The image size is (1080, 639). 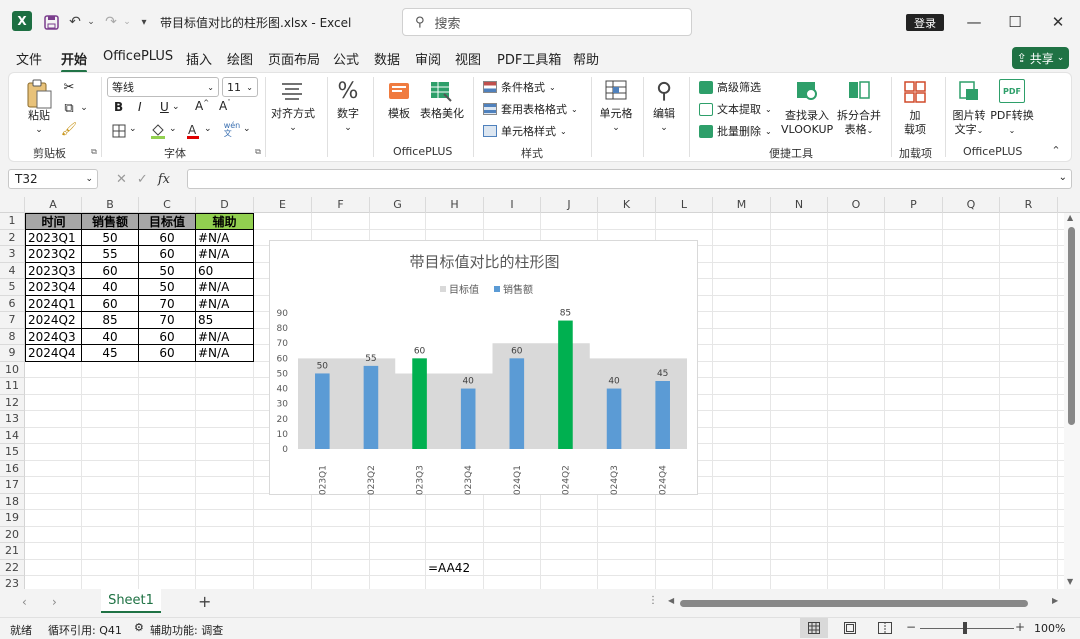 What do you see at coordinates (69, 108) in the screenshot?
I see `copy-icon: ⧉` at bounding box center [69, 108].